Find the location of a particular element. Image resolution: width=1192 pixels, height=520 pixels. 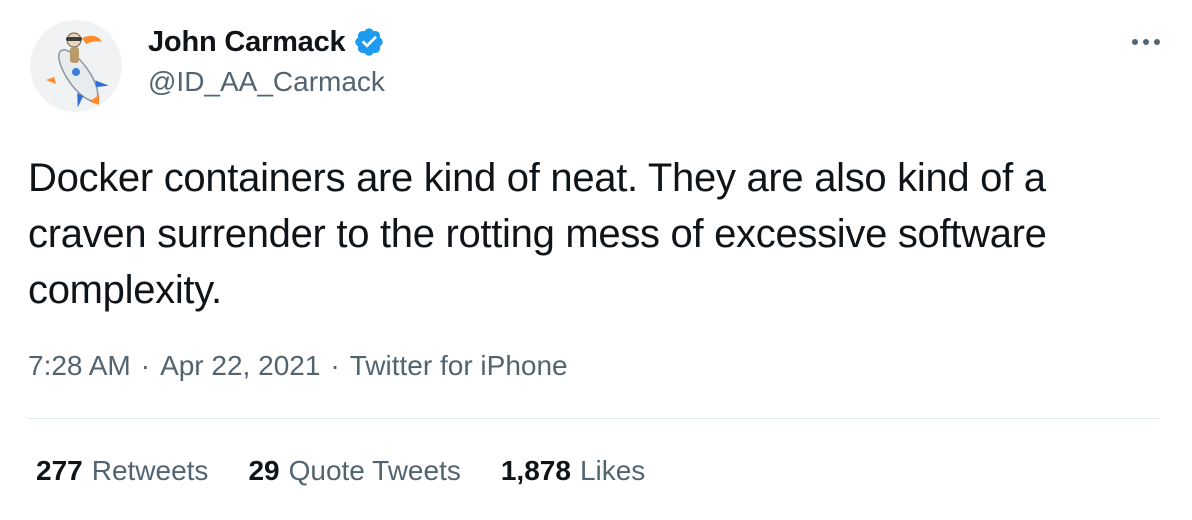

quote-tweets-count: 29 is located at coordinates (264, 470).